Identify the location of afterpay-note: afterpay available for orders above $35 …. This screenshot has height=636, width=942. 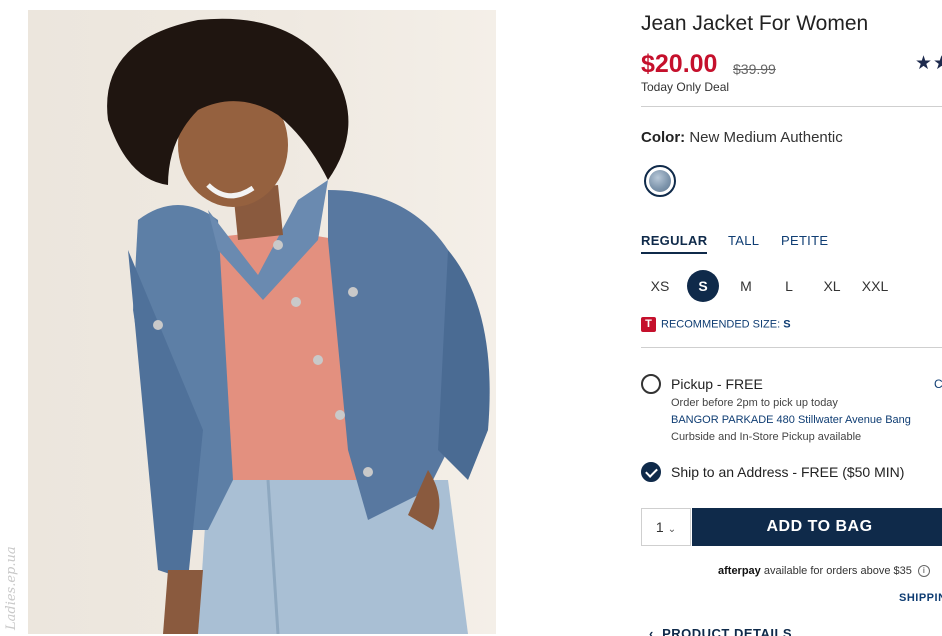
(824, 571).